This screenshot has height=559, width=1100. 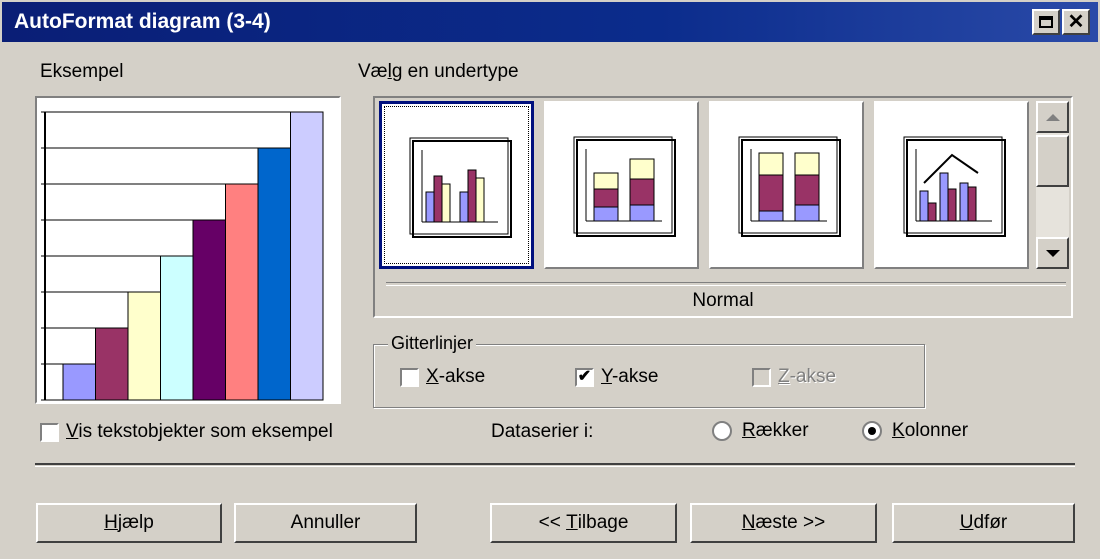 I want to click on scroll-down-button, so click(x=1052, y=253).